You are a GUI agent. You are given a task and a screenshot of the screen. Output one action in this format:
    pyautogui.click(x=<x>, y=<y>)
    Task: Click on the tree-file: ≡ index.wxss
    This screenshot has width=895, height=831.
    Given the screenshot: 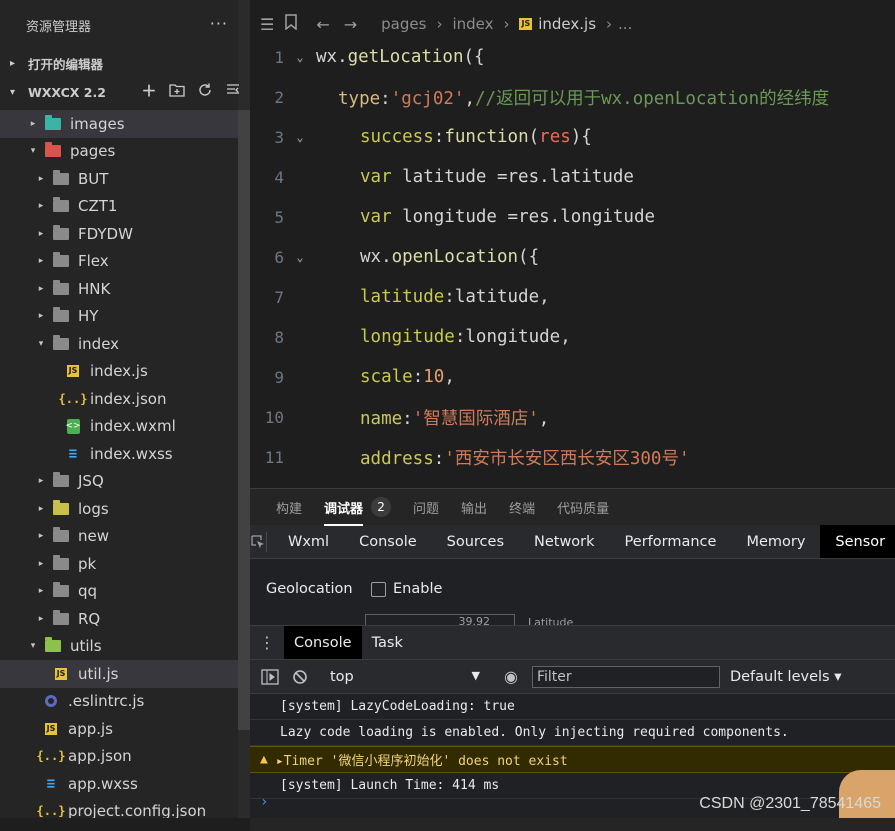 What is the action you would take?
    pyautogui.click(x=119, y=454)
    